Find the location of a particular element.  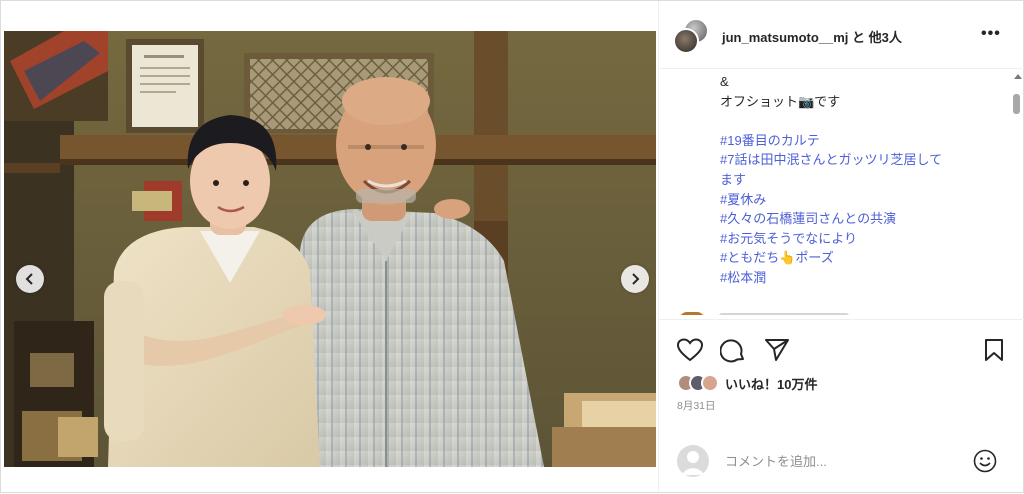

caption-hashtag: #久々の石橋蓮司さんとの共演 is located at coordinates (831, 219).